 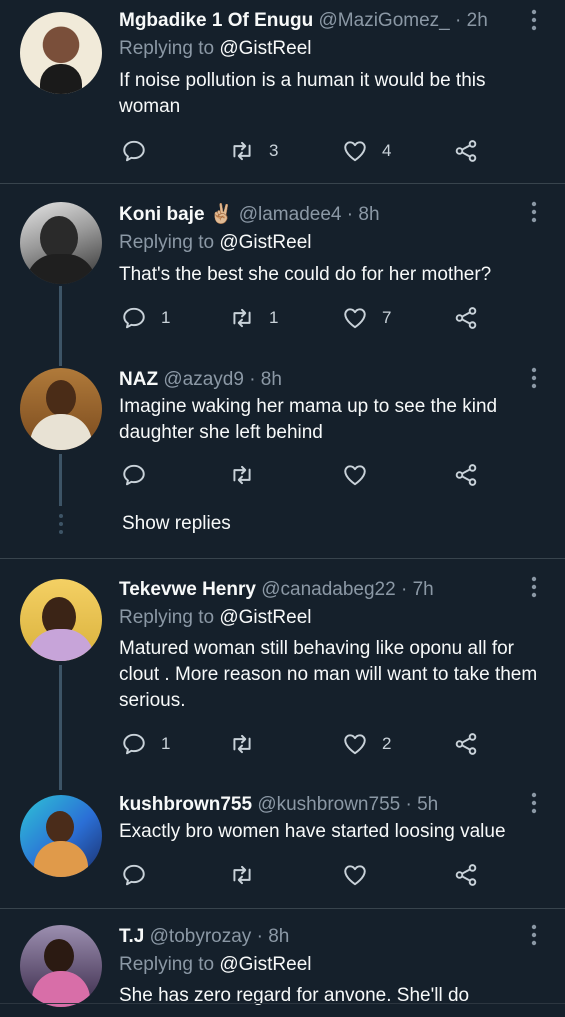 I want to click on like-count: 4, so click(x=387, y=150).